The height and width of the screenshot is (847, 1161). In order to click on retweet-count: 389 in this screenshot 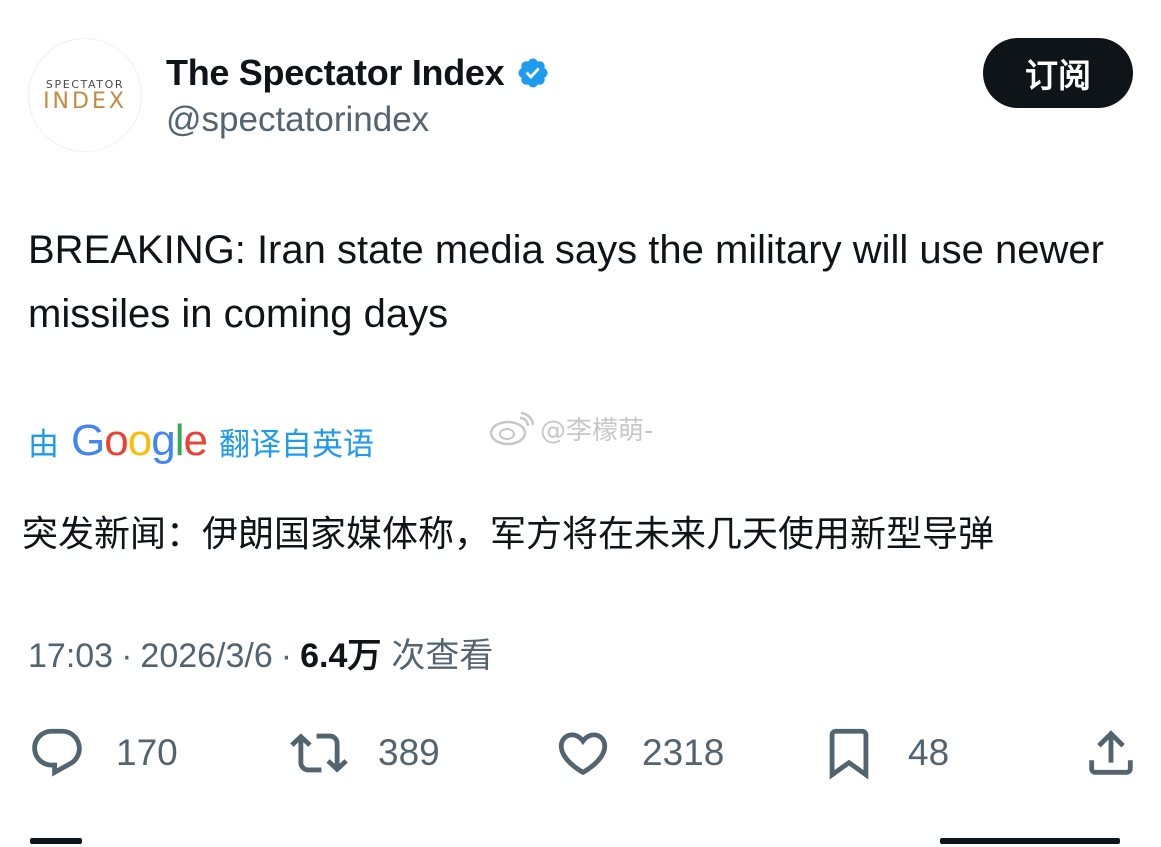, I will do `click(409, 752)`.